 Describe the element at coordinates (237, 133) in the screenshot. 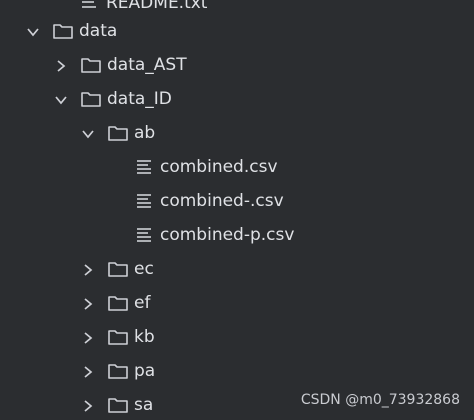

I see `tree-row-ab: ab` at that location.